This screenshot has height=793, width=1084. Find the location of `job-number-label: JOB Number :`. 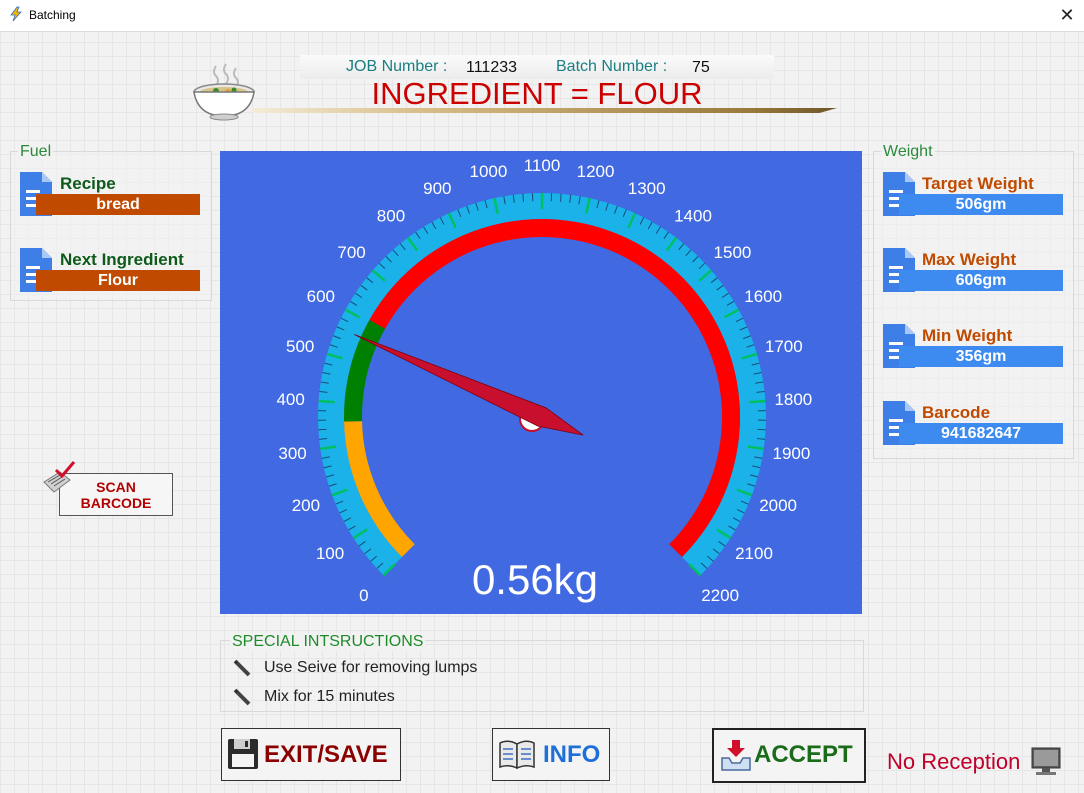

job-number-label: JOB Number : is located at coordinates (397, 66).